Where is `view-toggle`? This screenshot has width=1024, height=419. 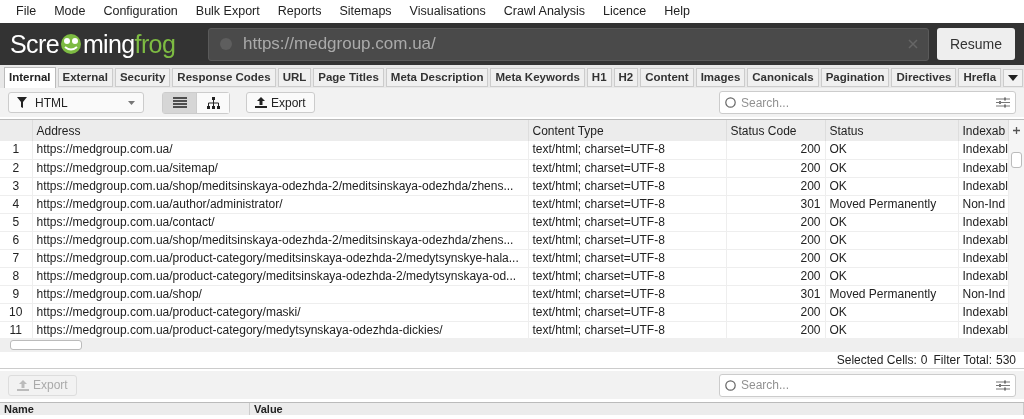 view-toggle is located at coordinates (196, 102).